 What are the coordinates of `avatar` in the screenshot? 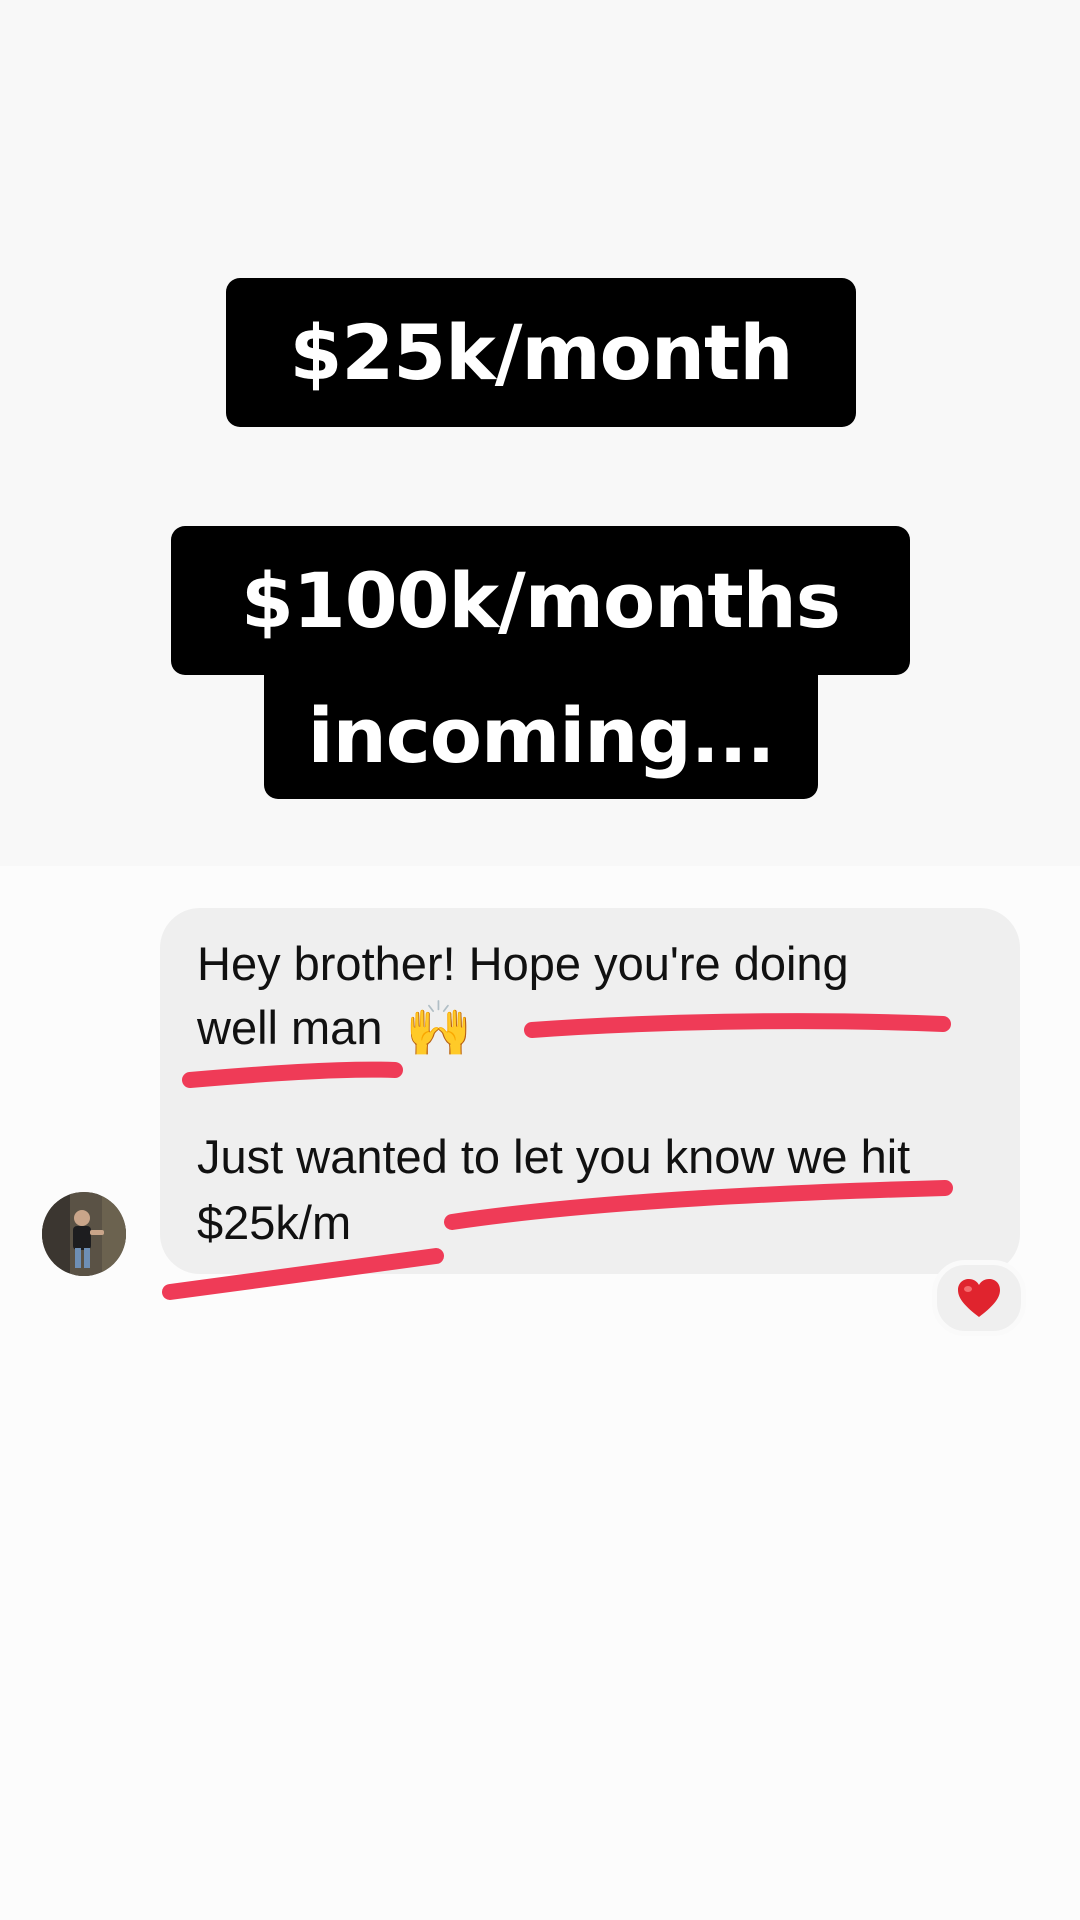 It's located at (84, 1234).